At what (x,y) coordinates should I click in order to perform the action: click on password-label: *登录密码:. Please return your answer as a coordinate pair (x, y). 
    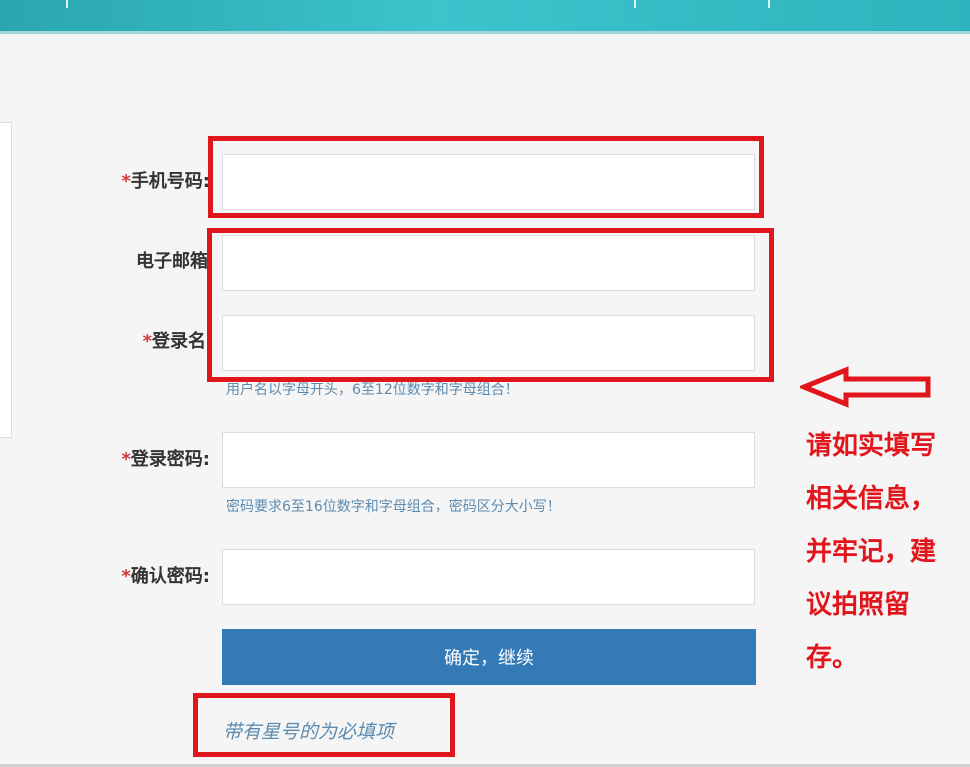
    Looking at the image, I should click on (165, 459).